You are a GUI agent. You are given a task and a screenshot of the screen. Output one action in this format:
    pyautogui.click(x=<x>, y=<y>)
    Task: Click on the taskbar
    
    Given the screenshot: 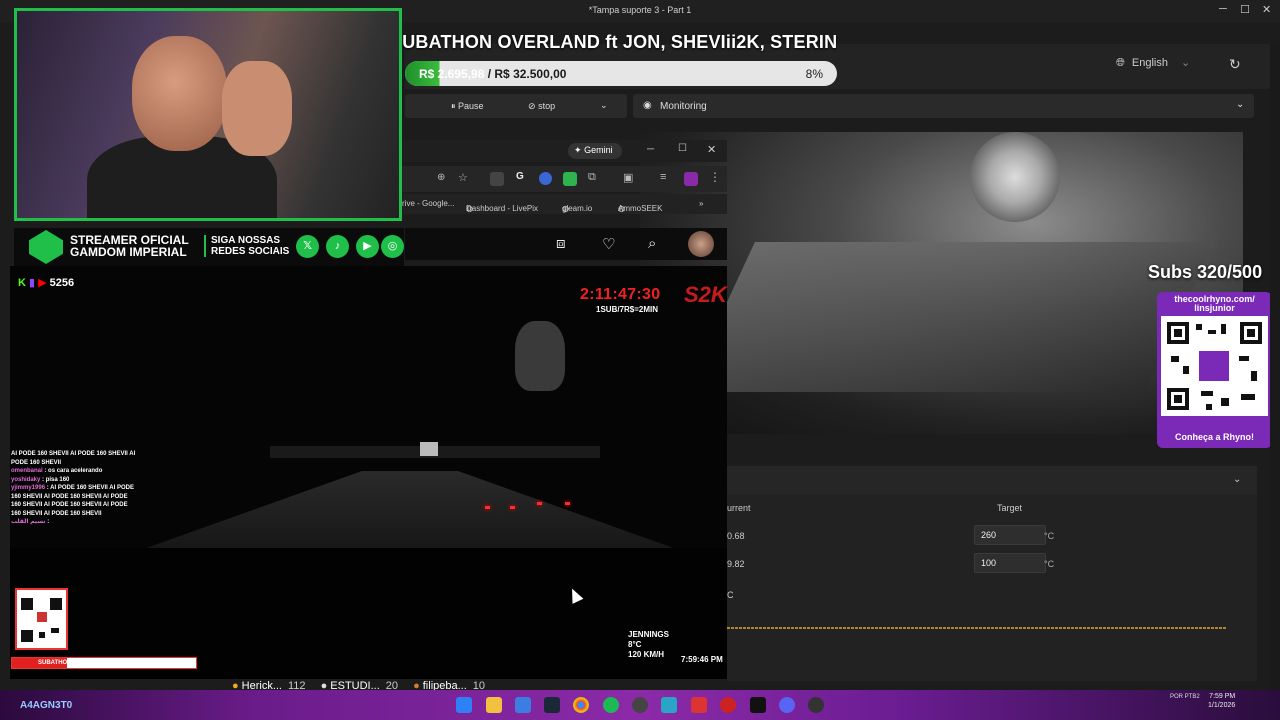 What is the action you would take?
    pyautogui.click(x=640, y=705)
    